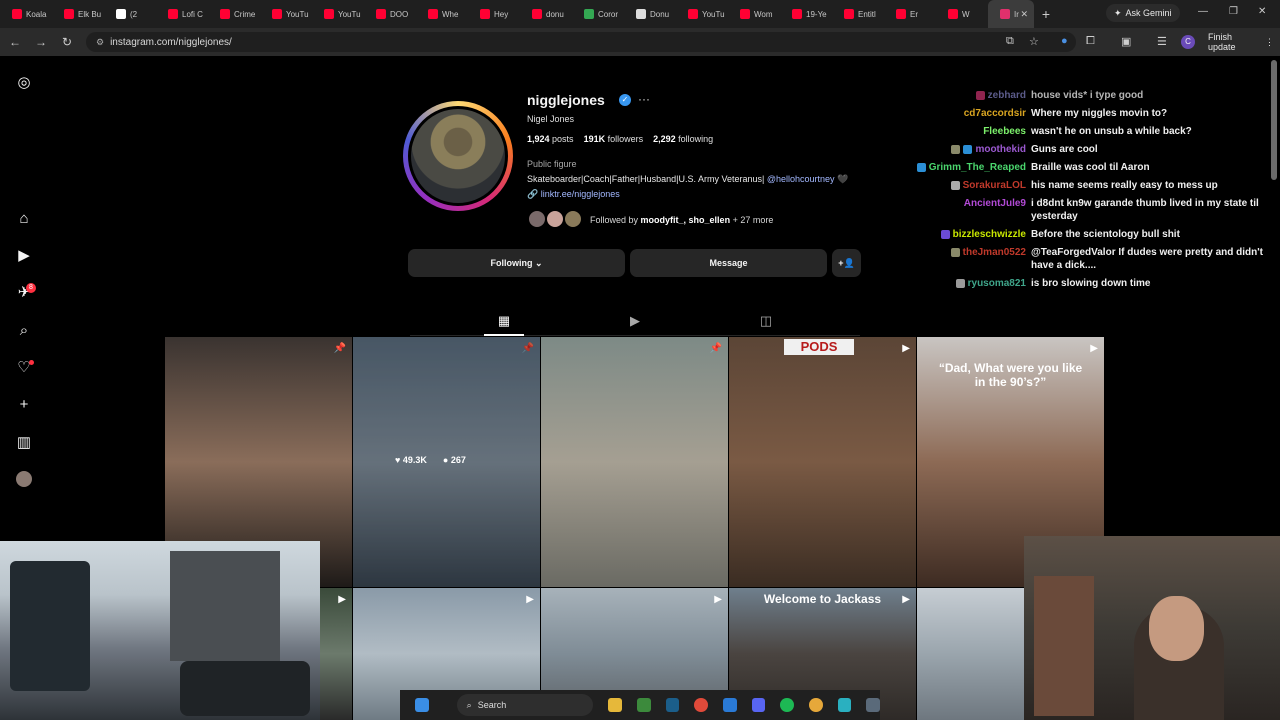  What do you see at coordinates (1089, 113) in the screenshot?
I see `chat-message: cd7accordsir Where my niggles movin to?` at bounding box center [1089, 113].